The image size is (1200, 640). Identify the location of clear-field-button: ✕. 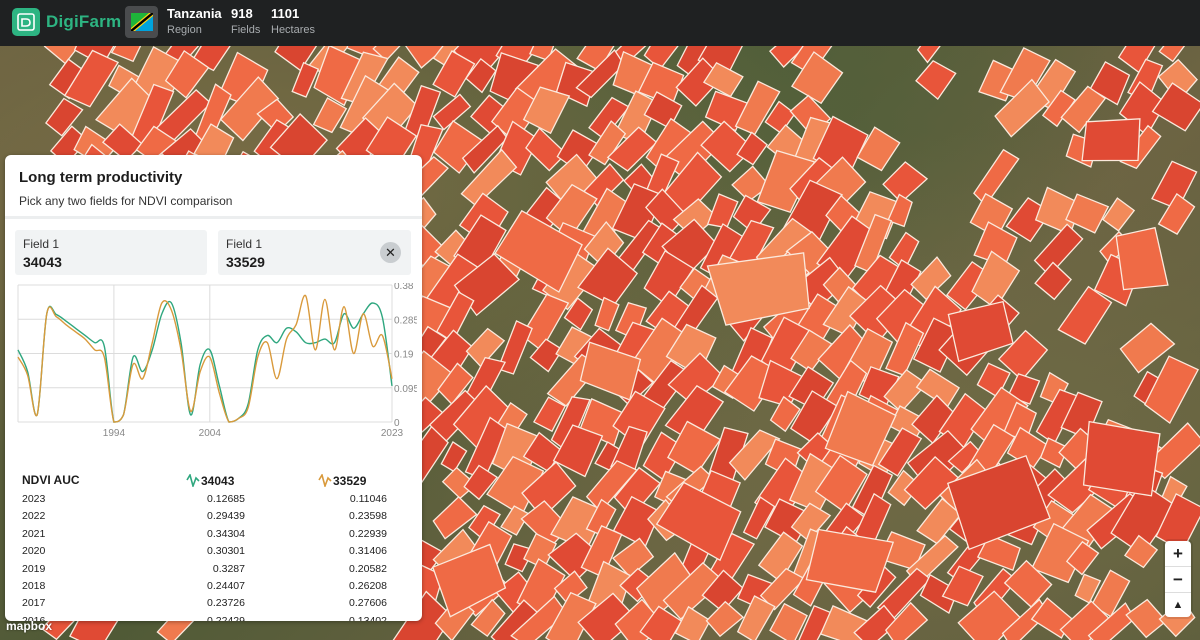
(390, 252).